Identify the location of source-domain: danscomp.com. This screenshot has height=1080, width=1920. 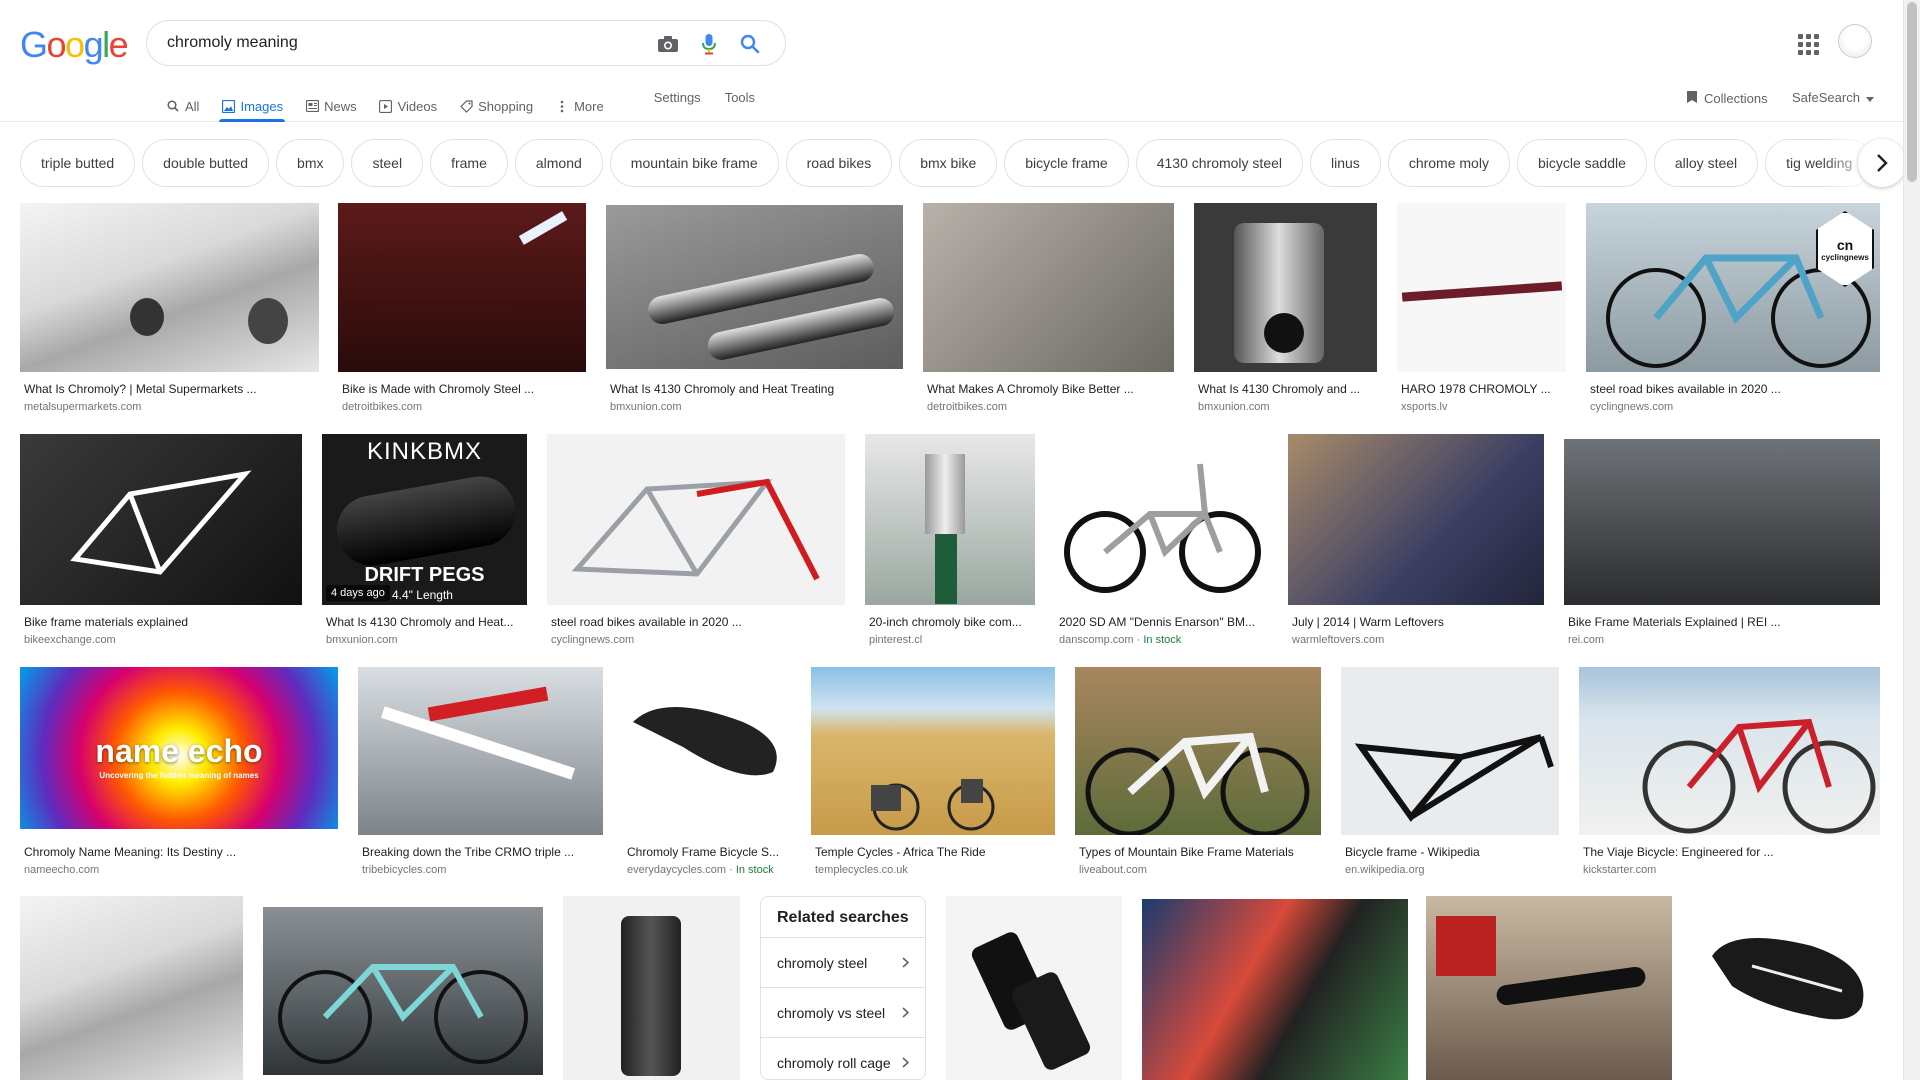
(1096, 640).